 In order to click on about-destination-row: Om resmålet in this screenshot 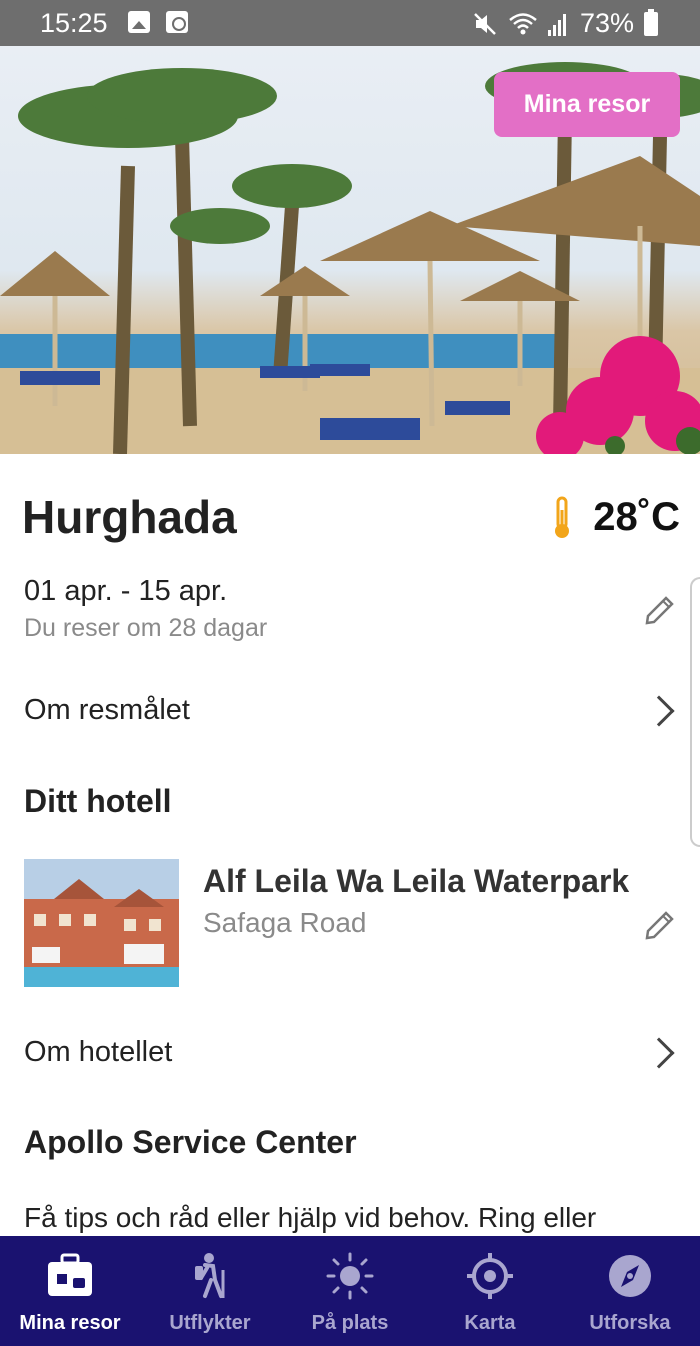, I will do `click(350, 711)`.